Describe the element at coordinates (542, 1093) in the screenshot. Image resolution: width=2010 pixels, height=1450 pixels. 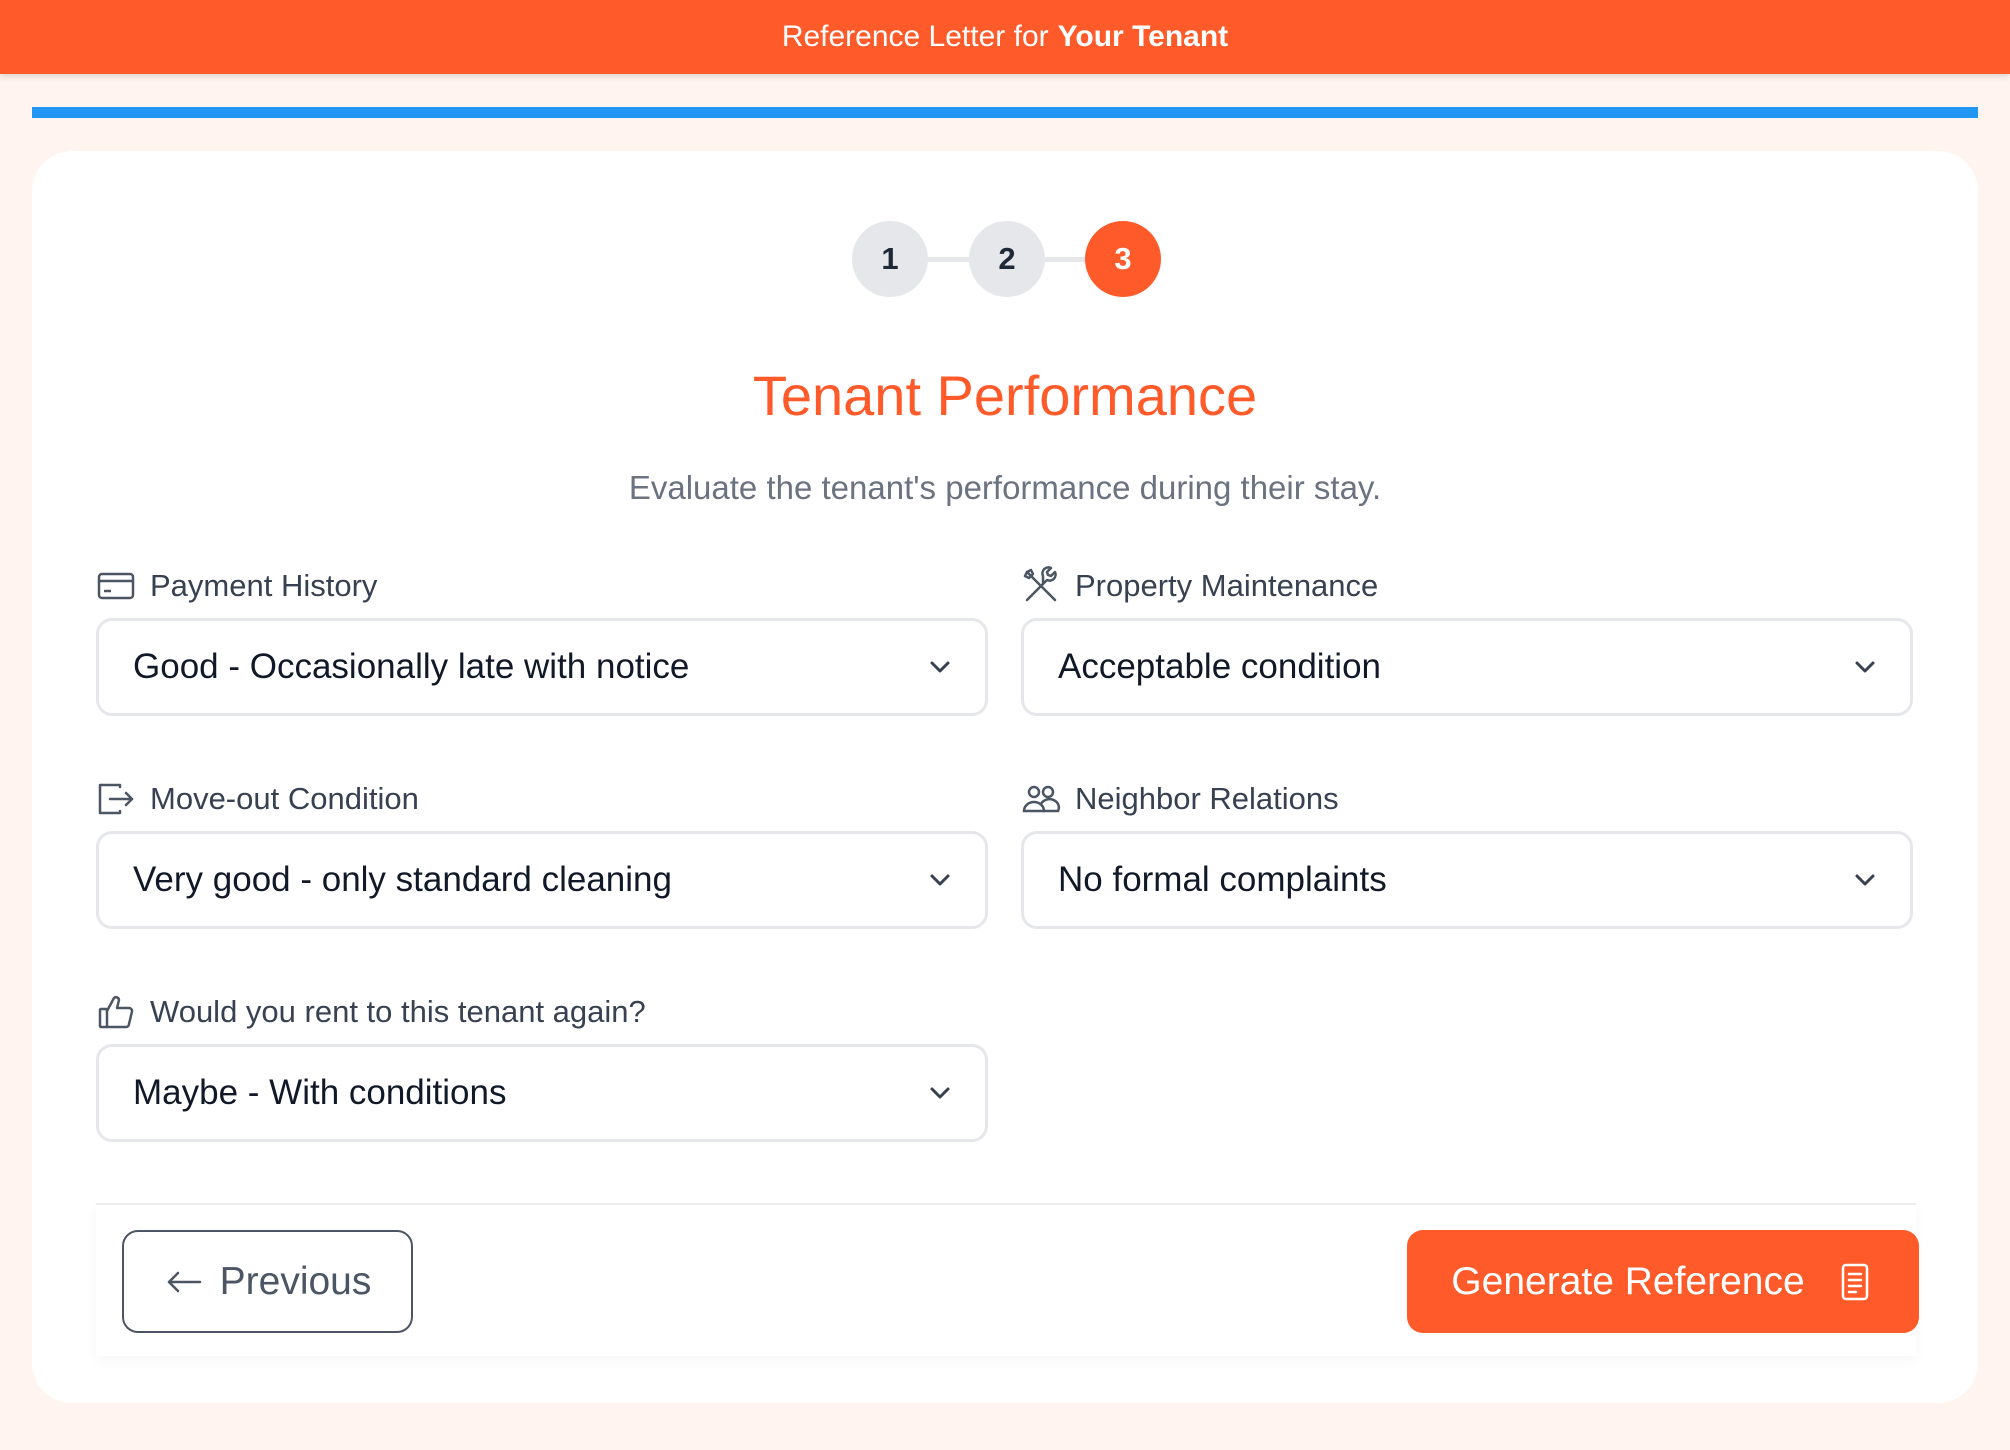
I see `rent-again-select: Maybe - With conditions` at that location.